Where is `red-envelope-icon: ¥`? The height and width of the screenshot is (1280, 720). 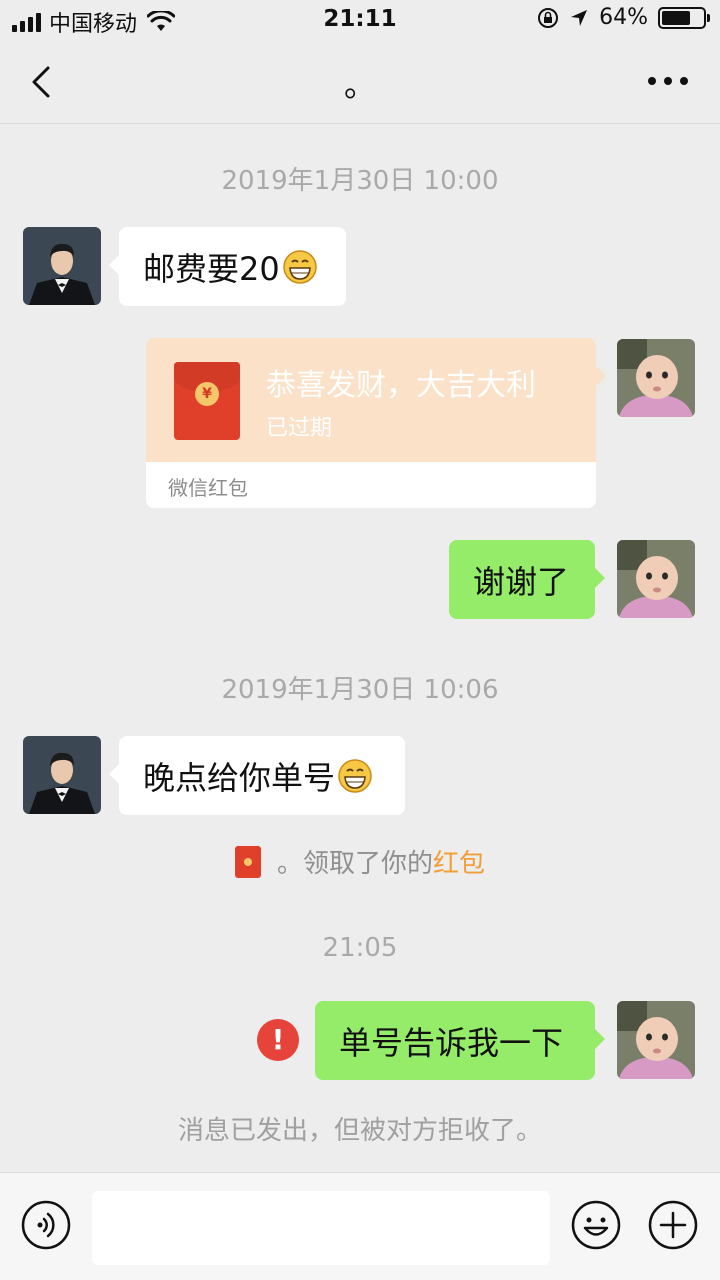
red-envelope-icon: ¥ is located at coordinates (207, 401).